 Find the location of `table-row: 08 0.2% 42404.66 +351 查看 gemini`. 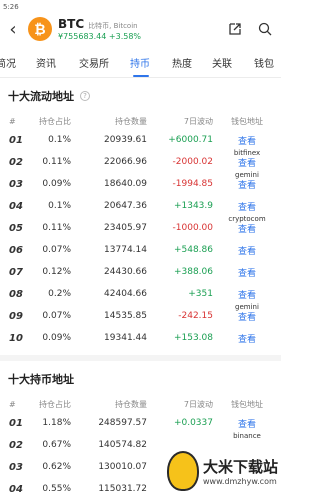

table-row: 08 0.2% 42404.66 +351 查看 gemini is located at coordinates (140, 297).